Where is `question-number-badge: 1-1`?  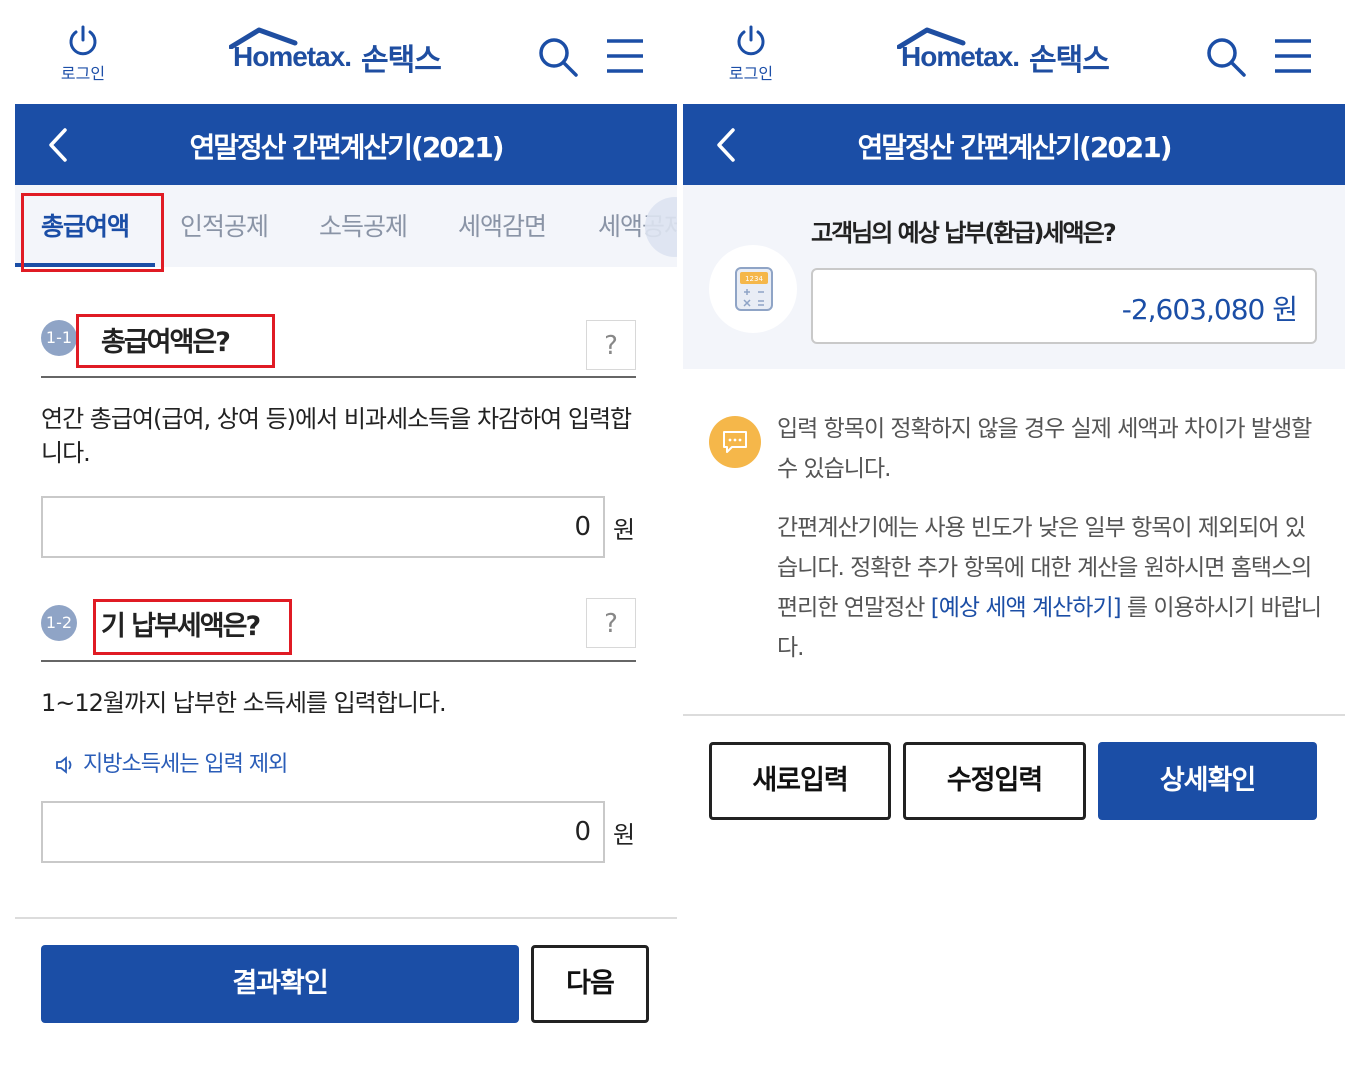
question-number-badge: 1-1 is located at coordinates (59, 338).